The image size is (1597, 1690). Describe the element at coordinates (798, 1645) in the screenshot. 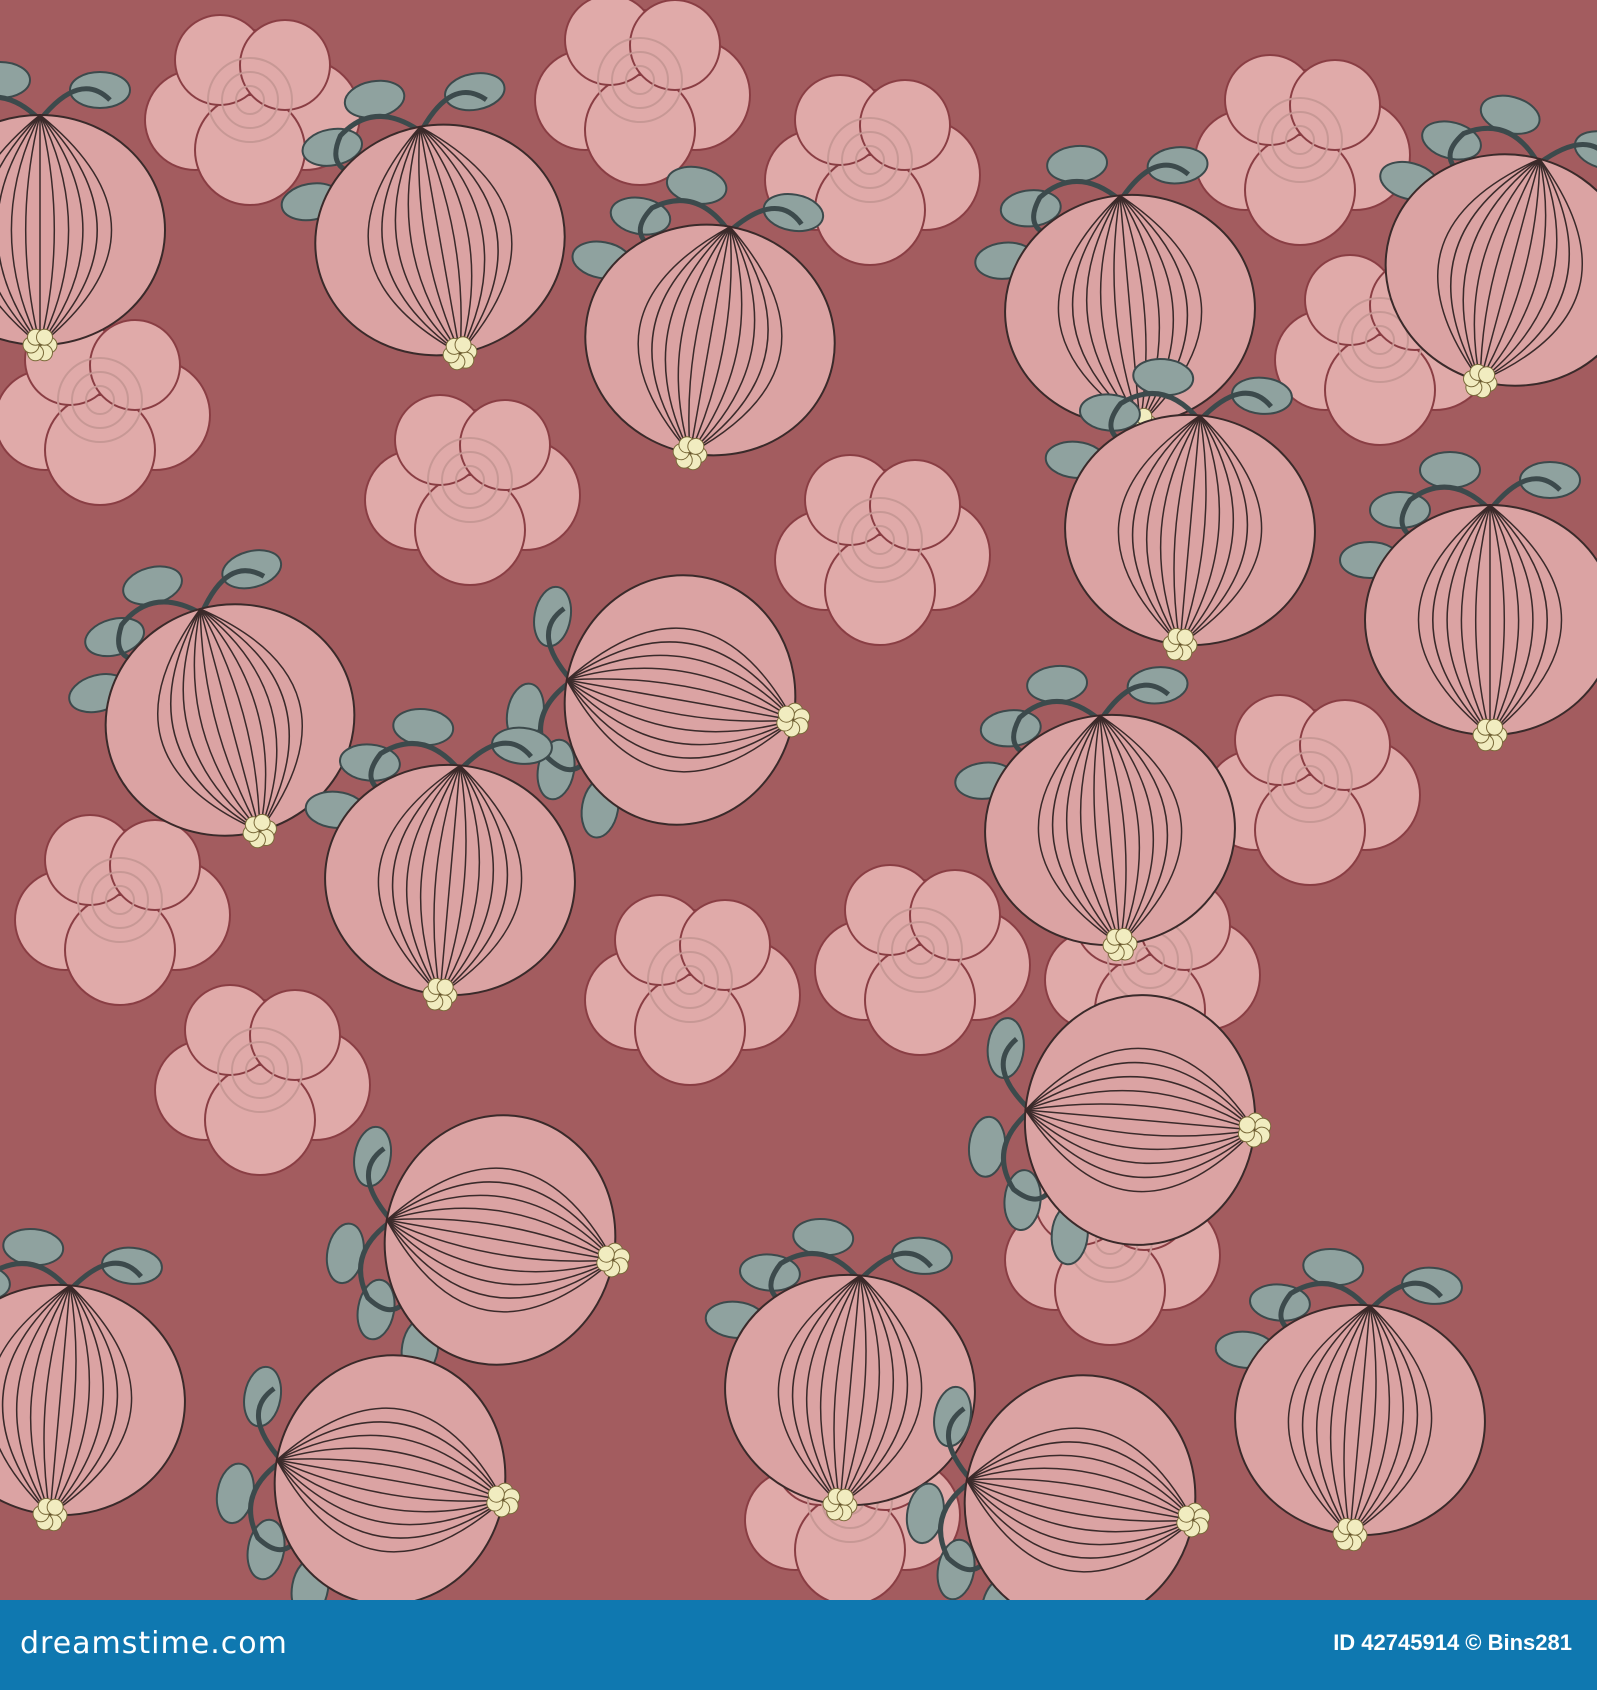

I see `footer-bar: dreamstime.com ID 42745914 © Bins281` at that location.